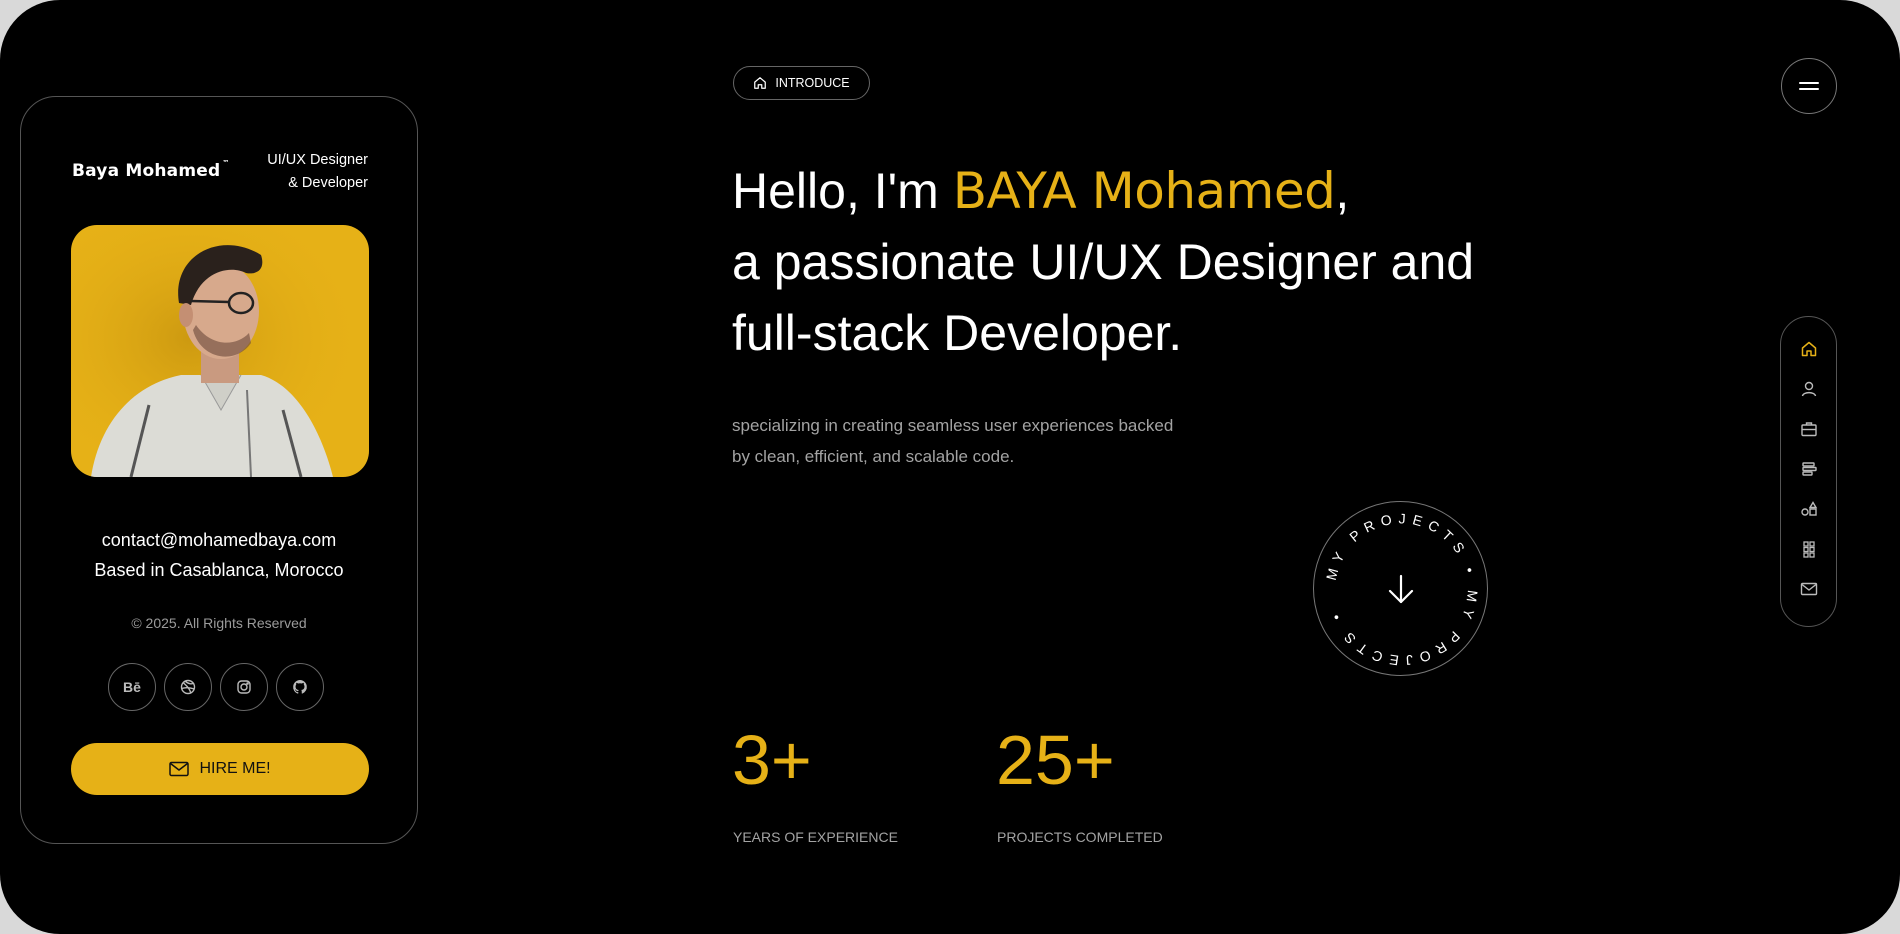 This screenshot has height=934, width=1900. I want to click on headline-prefix: Hello, I'm, so click(842, 191).